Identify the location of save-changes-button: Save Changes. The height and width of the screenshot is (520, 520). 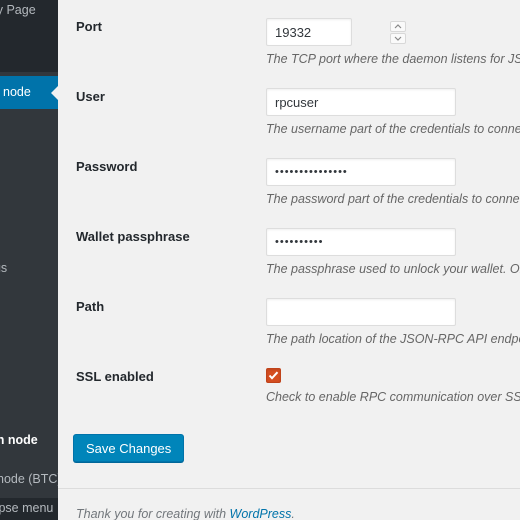
(129, 448).